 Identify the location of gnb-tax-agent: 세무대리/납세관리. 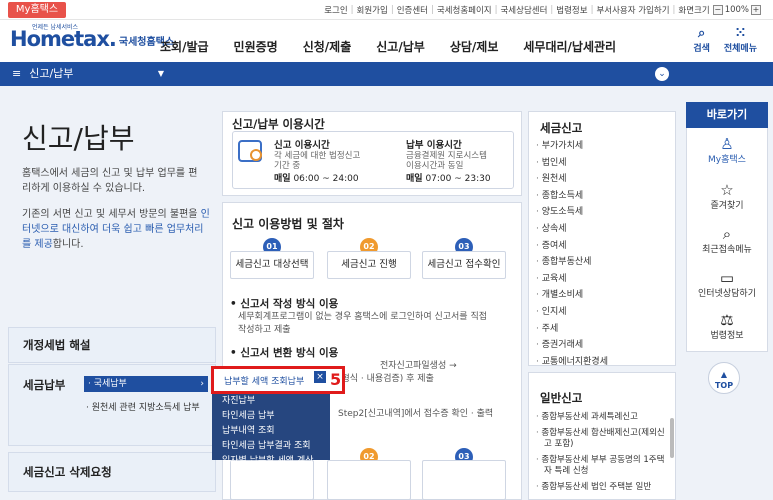
(569, 46).